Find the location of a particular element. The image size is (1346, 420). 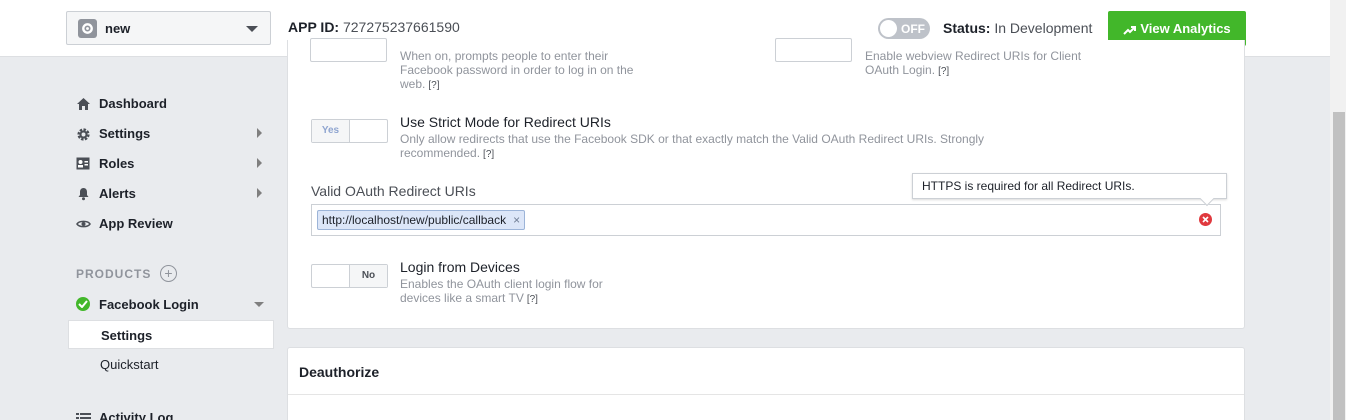

products-heading: PRODUCTS is located at coordinates (114, 274).